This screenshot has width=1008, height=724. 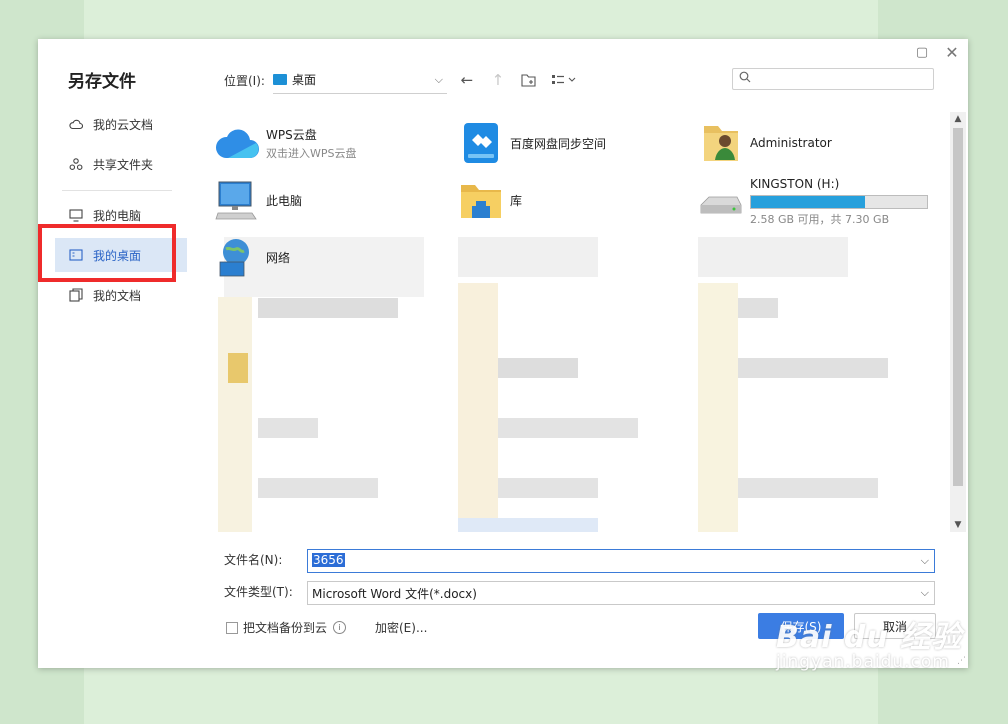 What do you see at coordinates (76, 164) in the screenshot?
I see `share-folder-icon` at bounding box center [76, 164].